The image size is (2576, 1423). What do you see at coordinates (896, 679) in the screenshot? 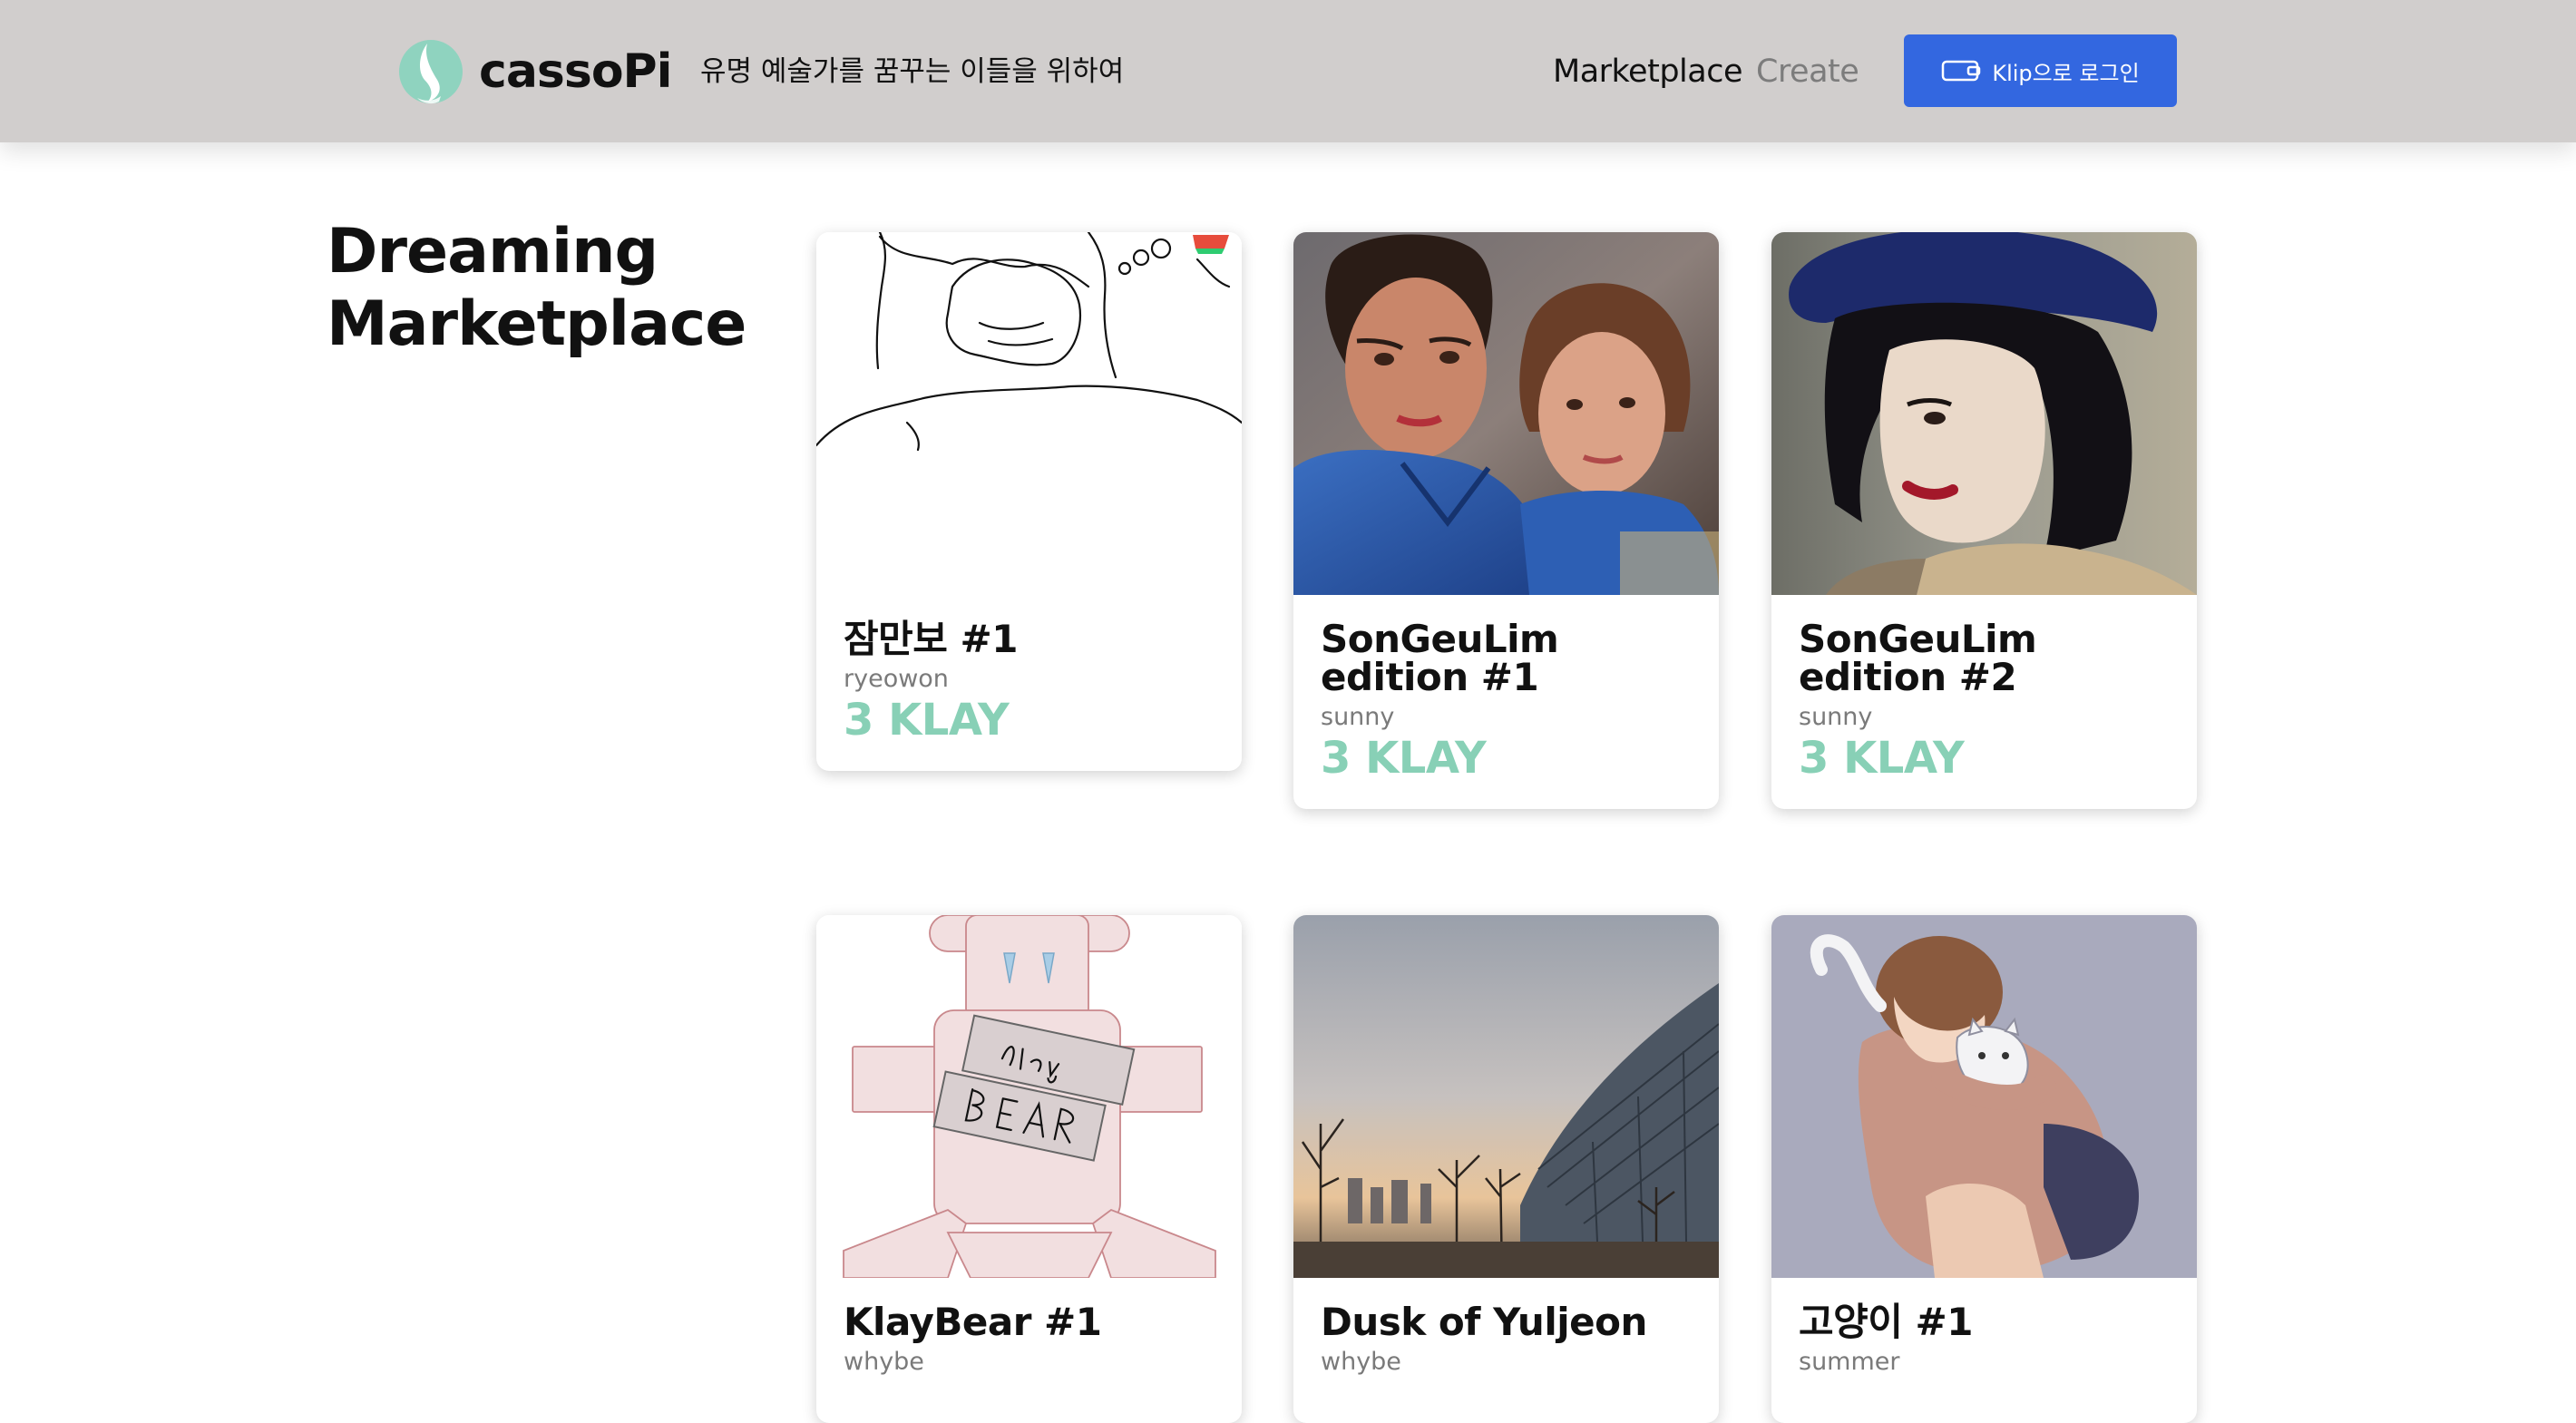
I see `card-artist: ryeowon` at bounding box center [896, 679].